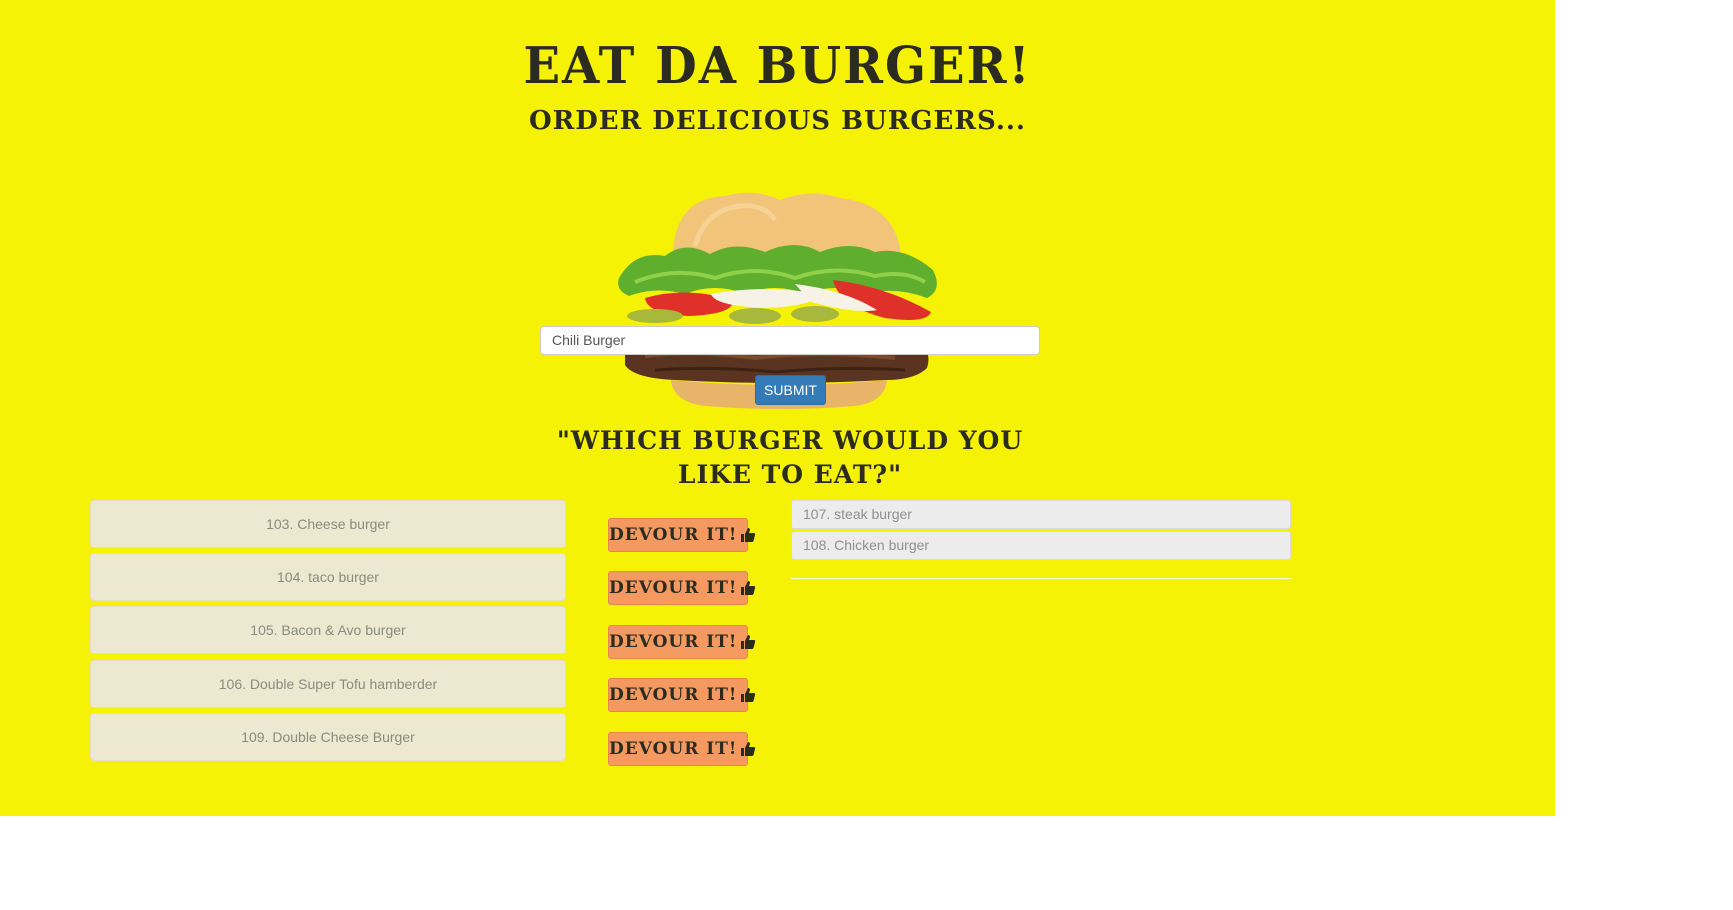 The image size is (1733, 910). What do you see at coordinates (790, 457) in the screenshot?
I see `question-heading: "WHICH BURGER WOULD YOU LIKE TO EAT?"` at bounding box center [790, 457].